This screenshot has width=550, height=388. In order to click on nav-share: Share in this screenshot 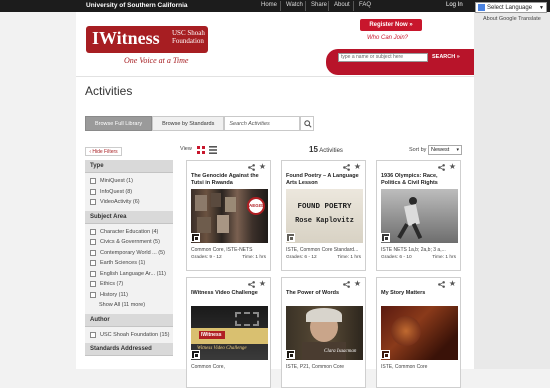, I will do `click(319, 5)`.